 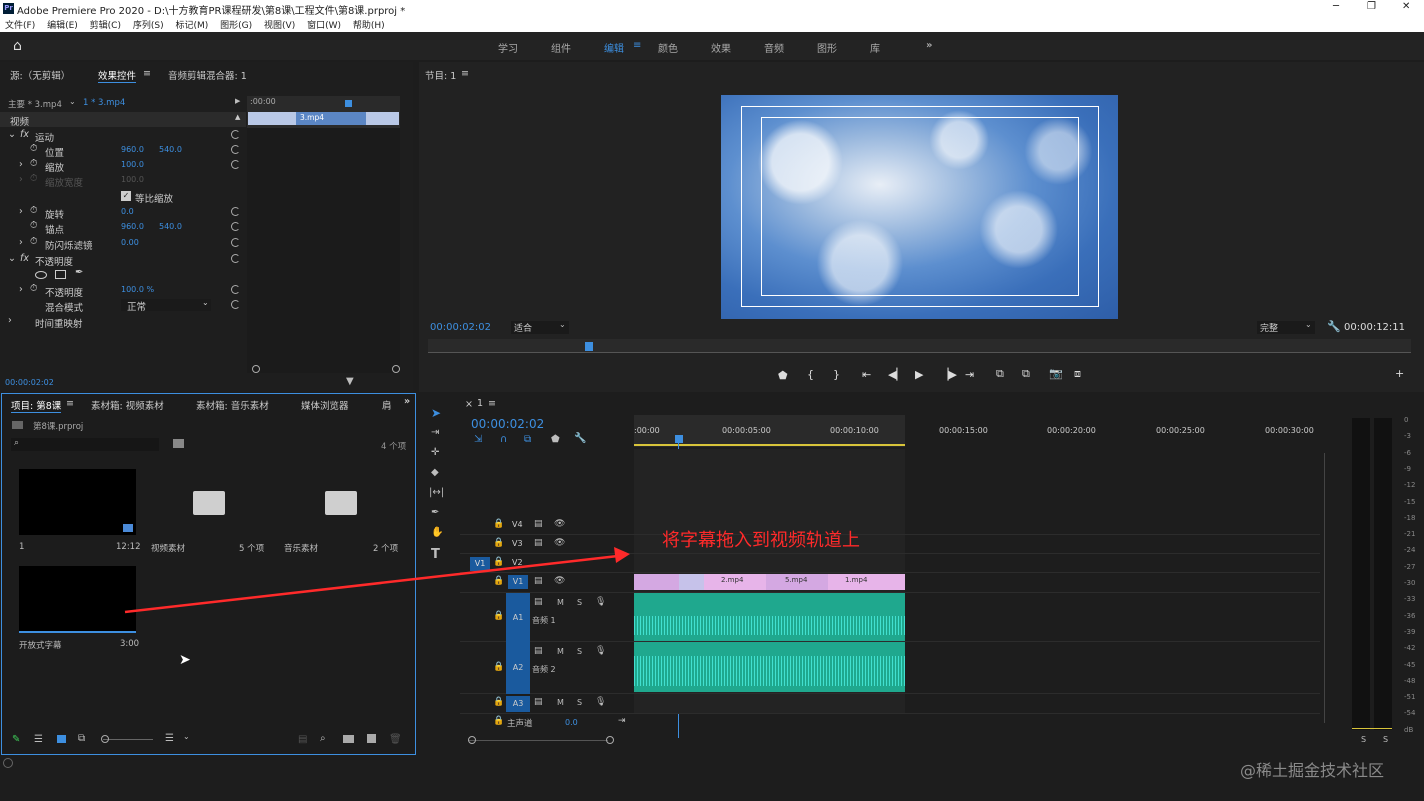 I want to click on status-icon, so click(x=8, y=763).